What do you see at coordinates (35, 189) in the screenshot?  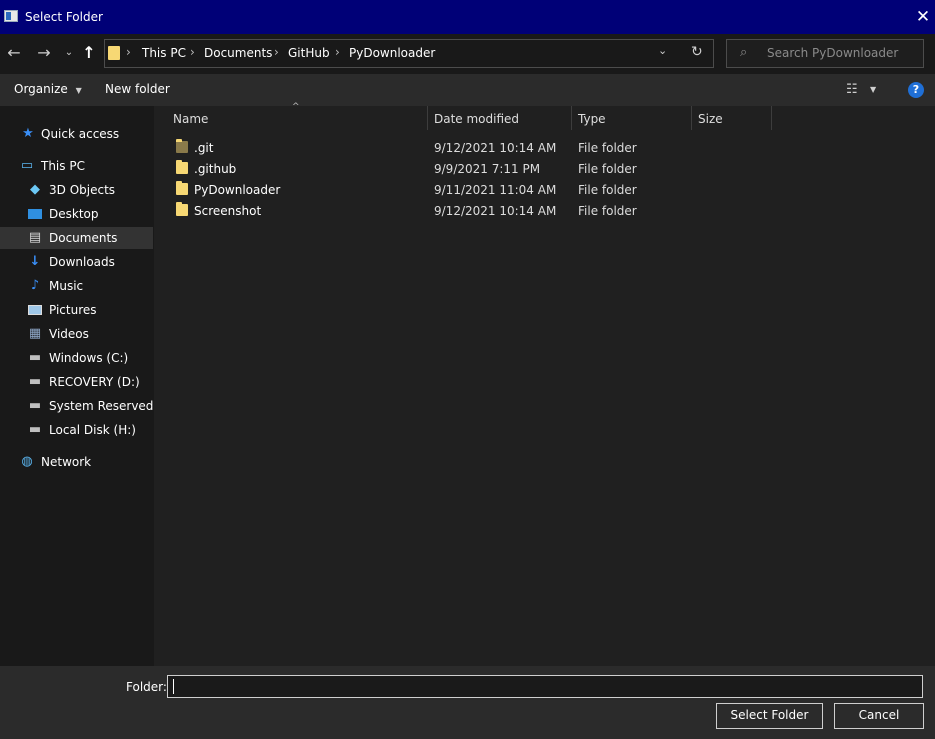 I see `cube-icon: ◆` at bounding box center [35, 189].